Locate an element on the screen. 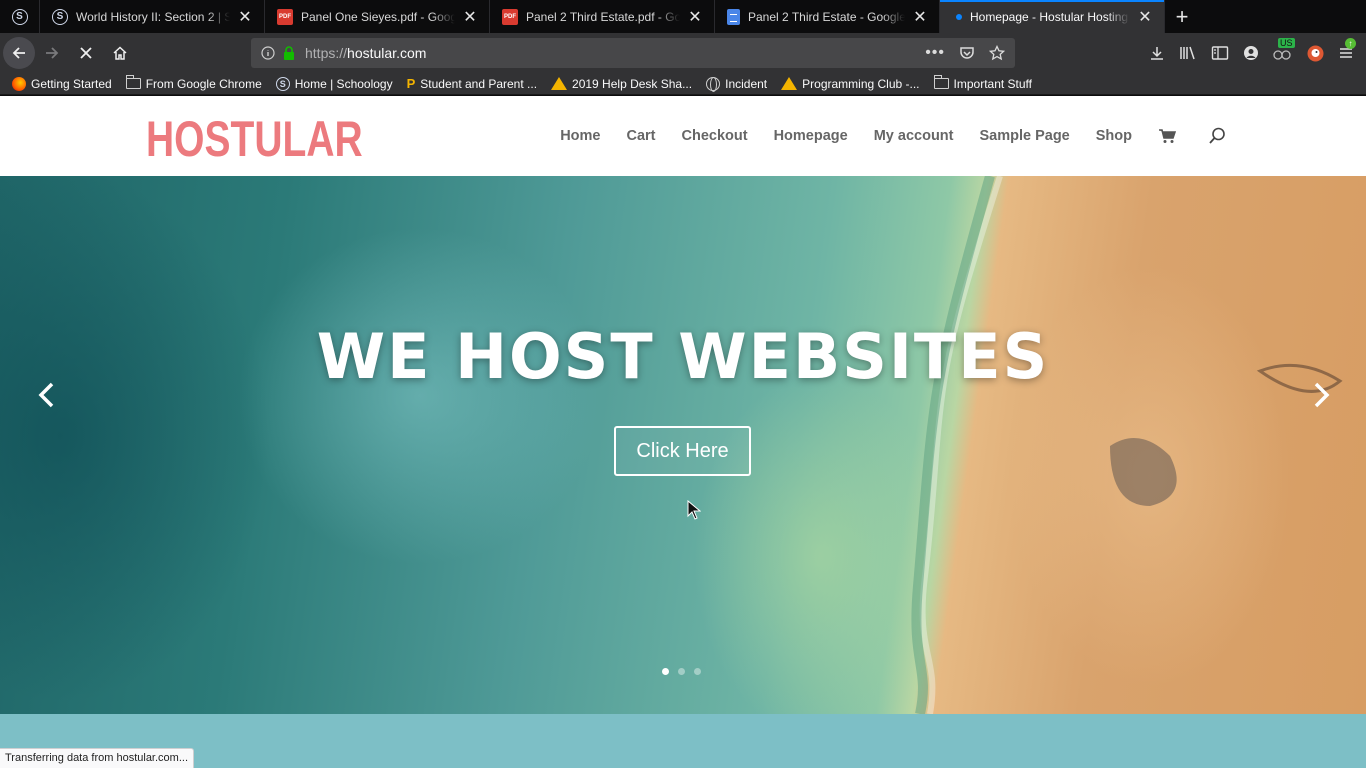  bookmark-home-schoology: S Home | Schoology is located at coordinates (334, 83).